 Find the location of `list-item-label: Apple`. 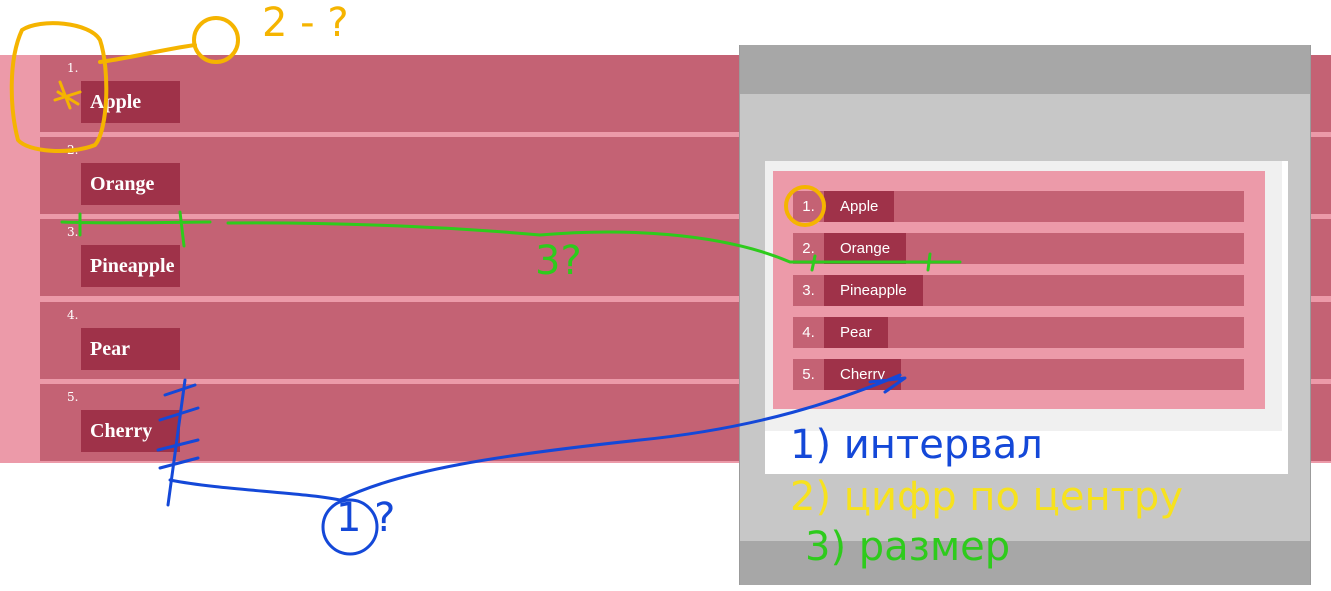

list-item-label: Apple is located at coordinates (130, 102).